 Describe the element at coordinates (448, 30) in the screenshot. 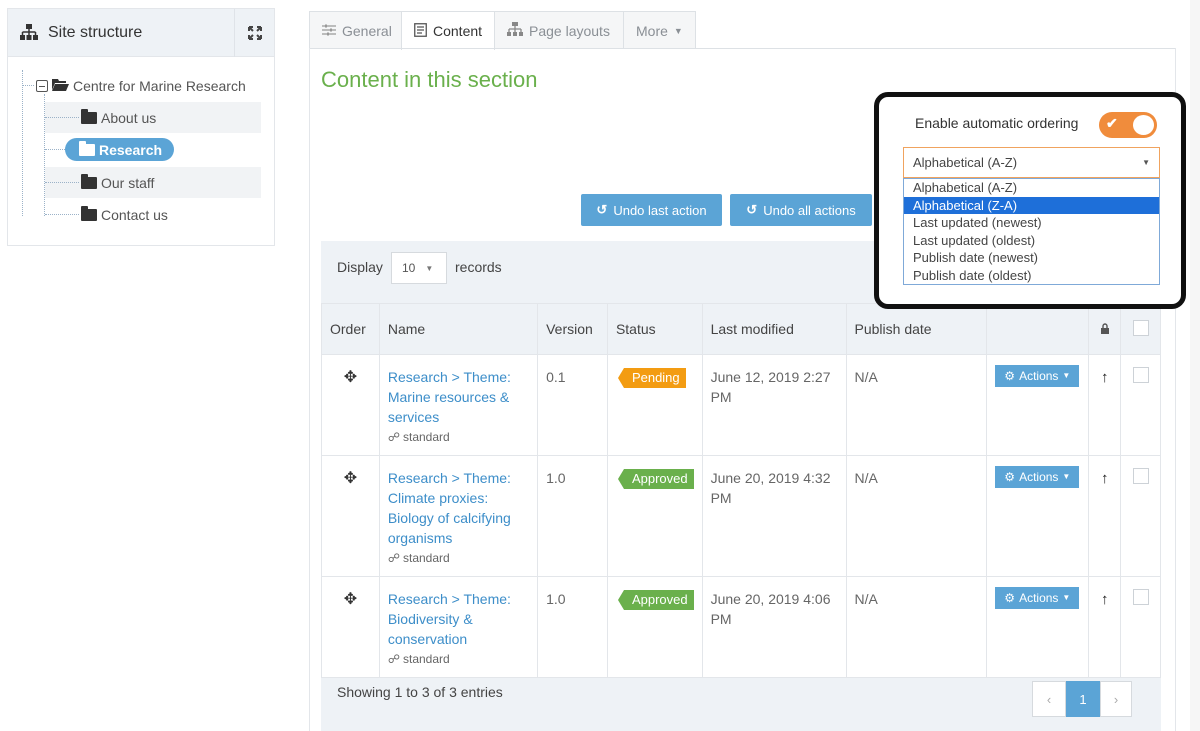

I see `tab-content: Content` at that location.